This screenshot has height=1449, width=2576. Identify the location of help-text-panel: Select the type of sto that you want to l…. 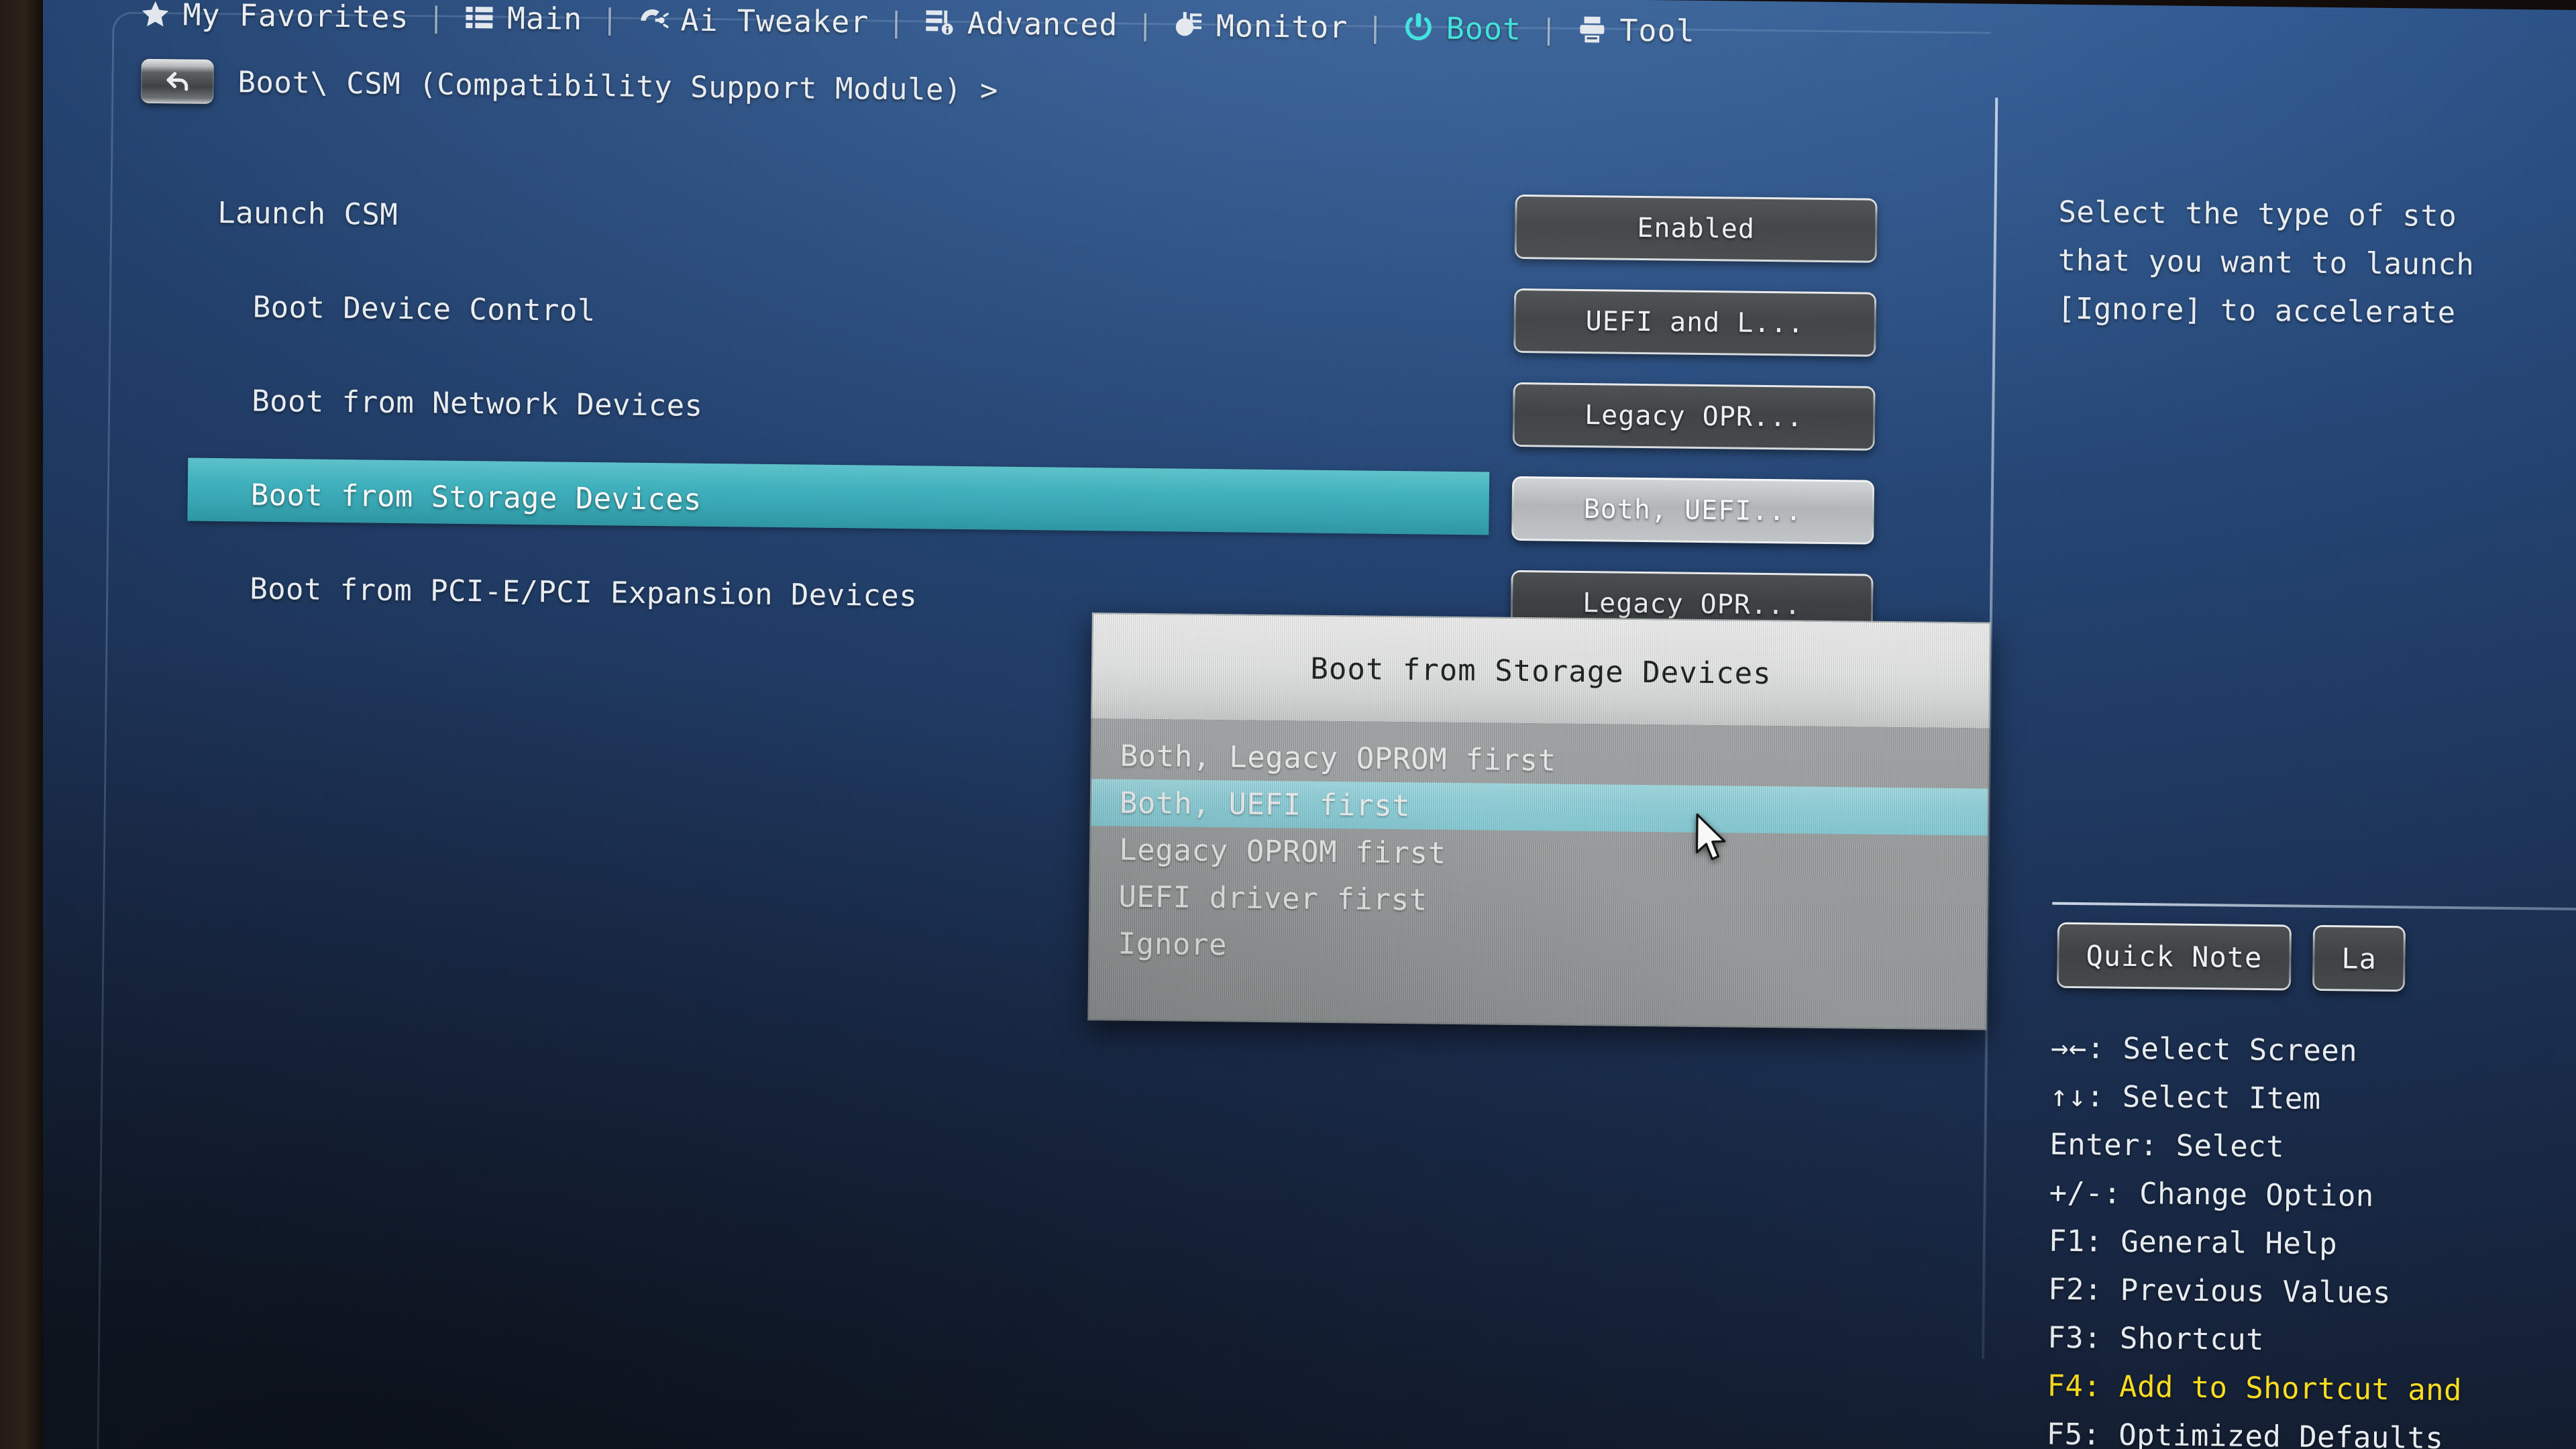
(2316, 264).